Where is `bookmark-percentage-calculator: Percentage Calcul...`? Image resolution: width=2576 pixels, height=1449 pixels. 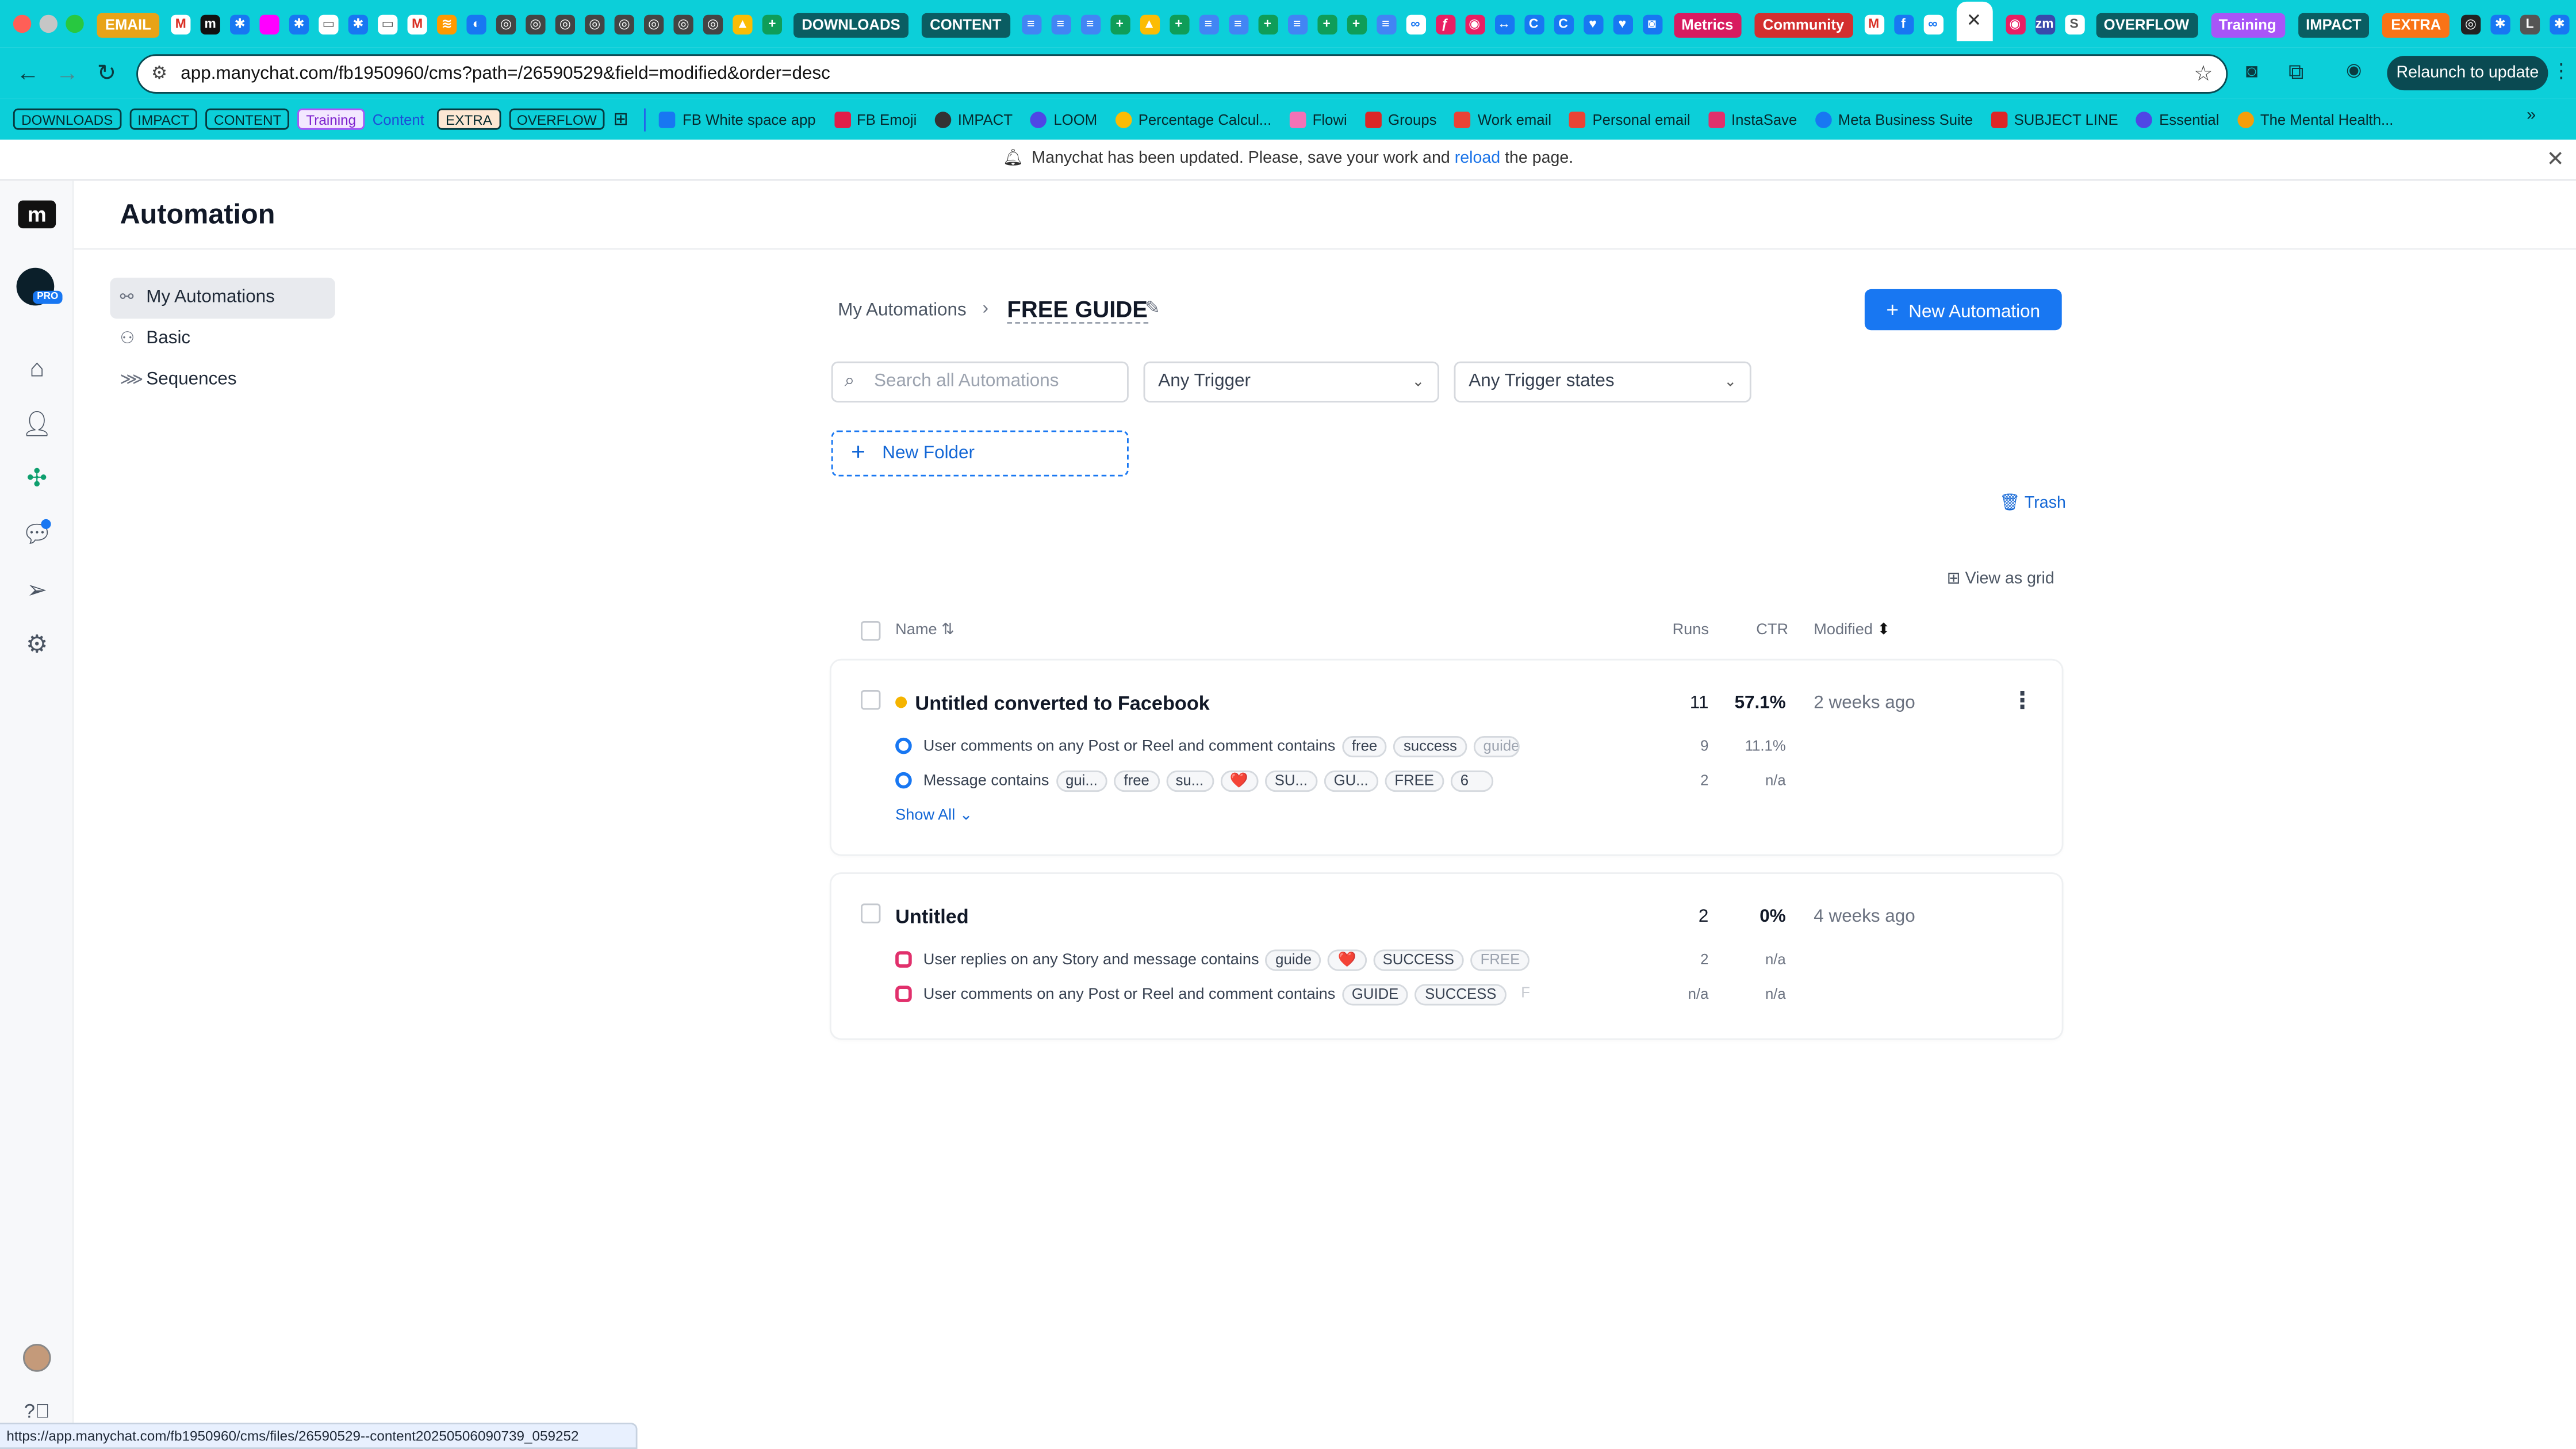
bookmark-percentage-calculator: Percentage Calcul... is located at coordinates (1193, 119).